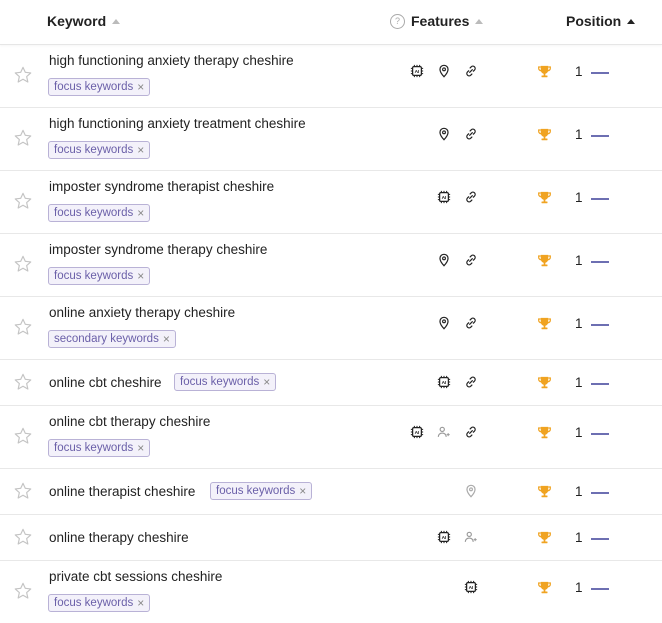  Describe the element at coordinates (161, 186) in the screenshot. I see `keyword-text: imposter syndrome therapist cheshire` at that location.